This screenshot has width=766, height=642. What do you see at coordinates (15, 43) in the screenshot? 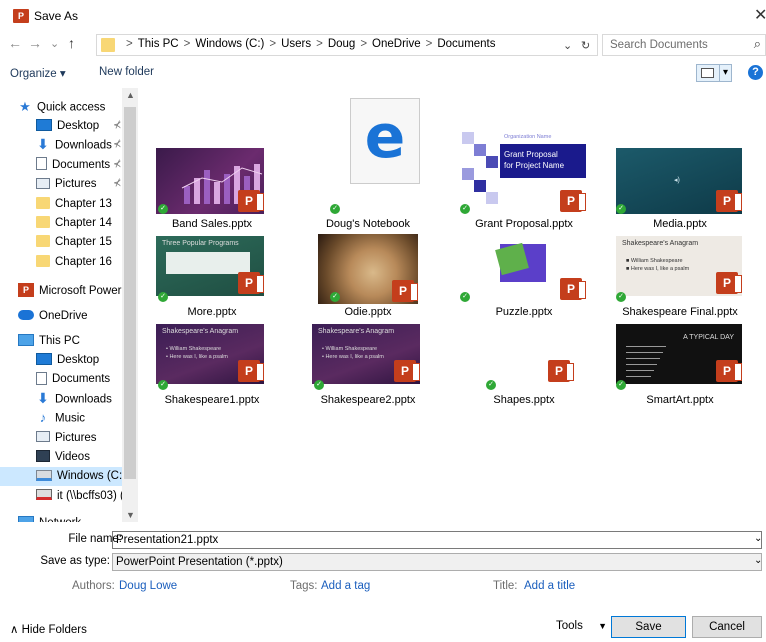
I see `back-arrow-icon: ←` at bounding box center [15, 43].